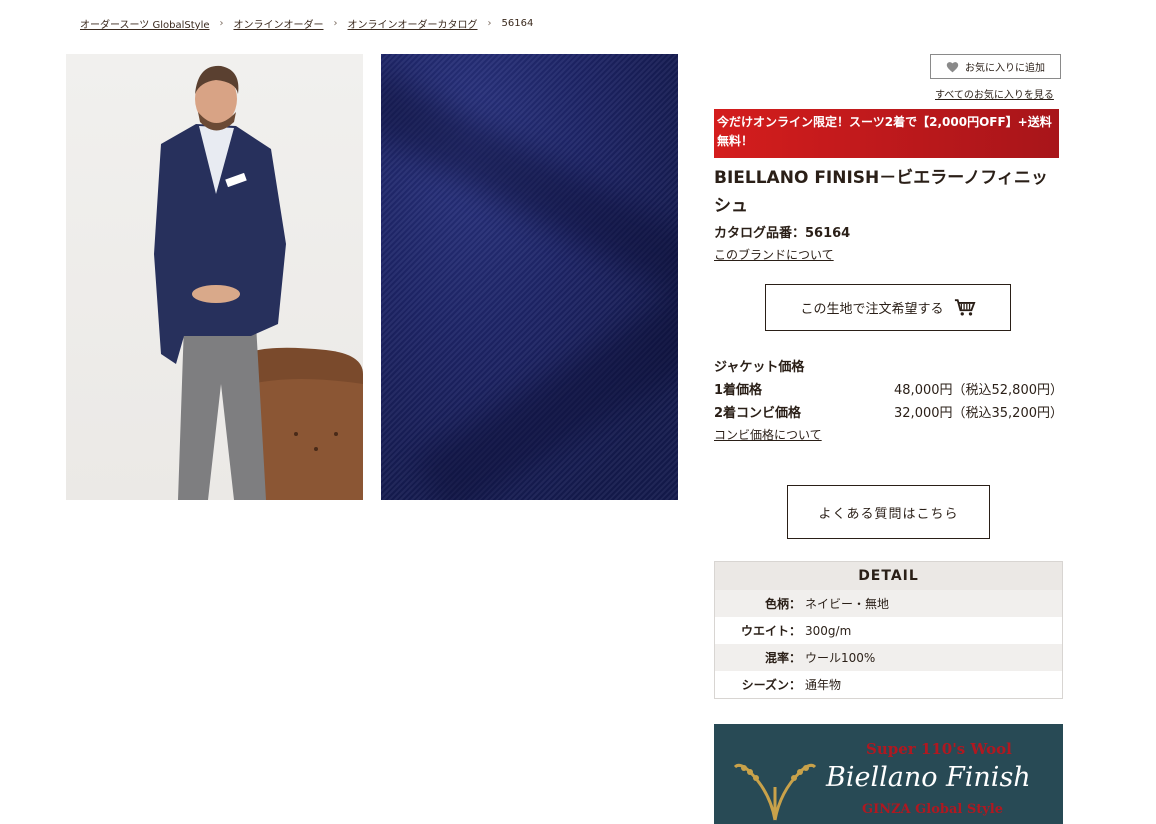 The width and height of the screenshot is (1156, 824). Describe the element at coordinates (952, 66) in the screenshot. I see `heart-icon` at that location.